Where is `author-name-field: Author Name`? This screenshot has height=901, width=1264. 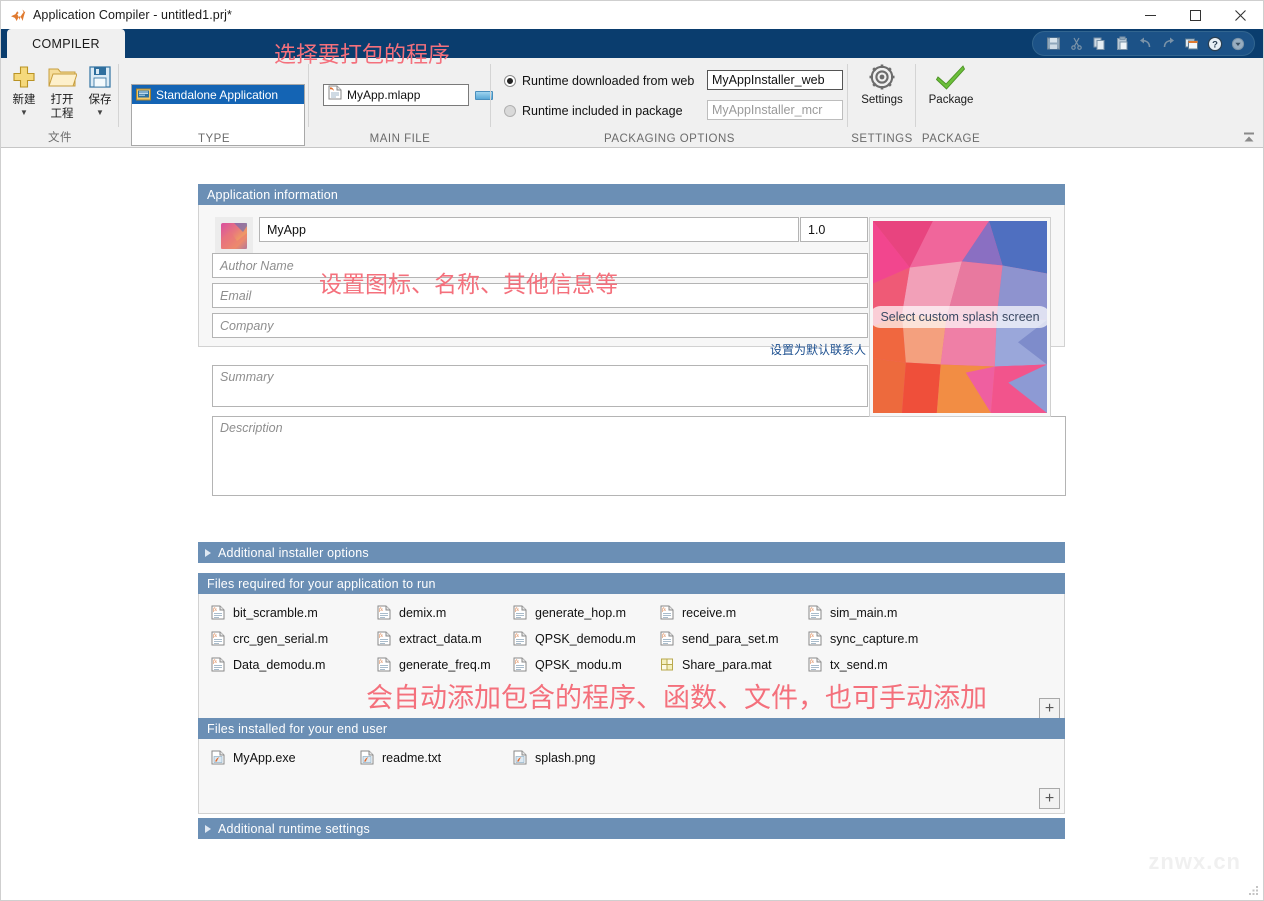
author-name-field: Author Name is located at coordinates (540, 265).